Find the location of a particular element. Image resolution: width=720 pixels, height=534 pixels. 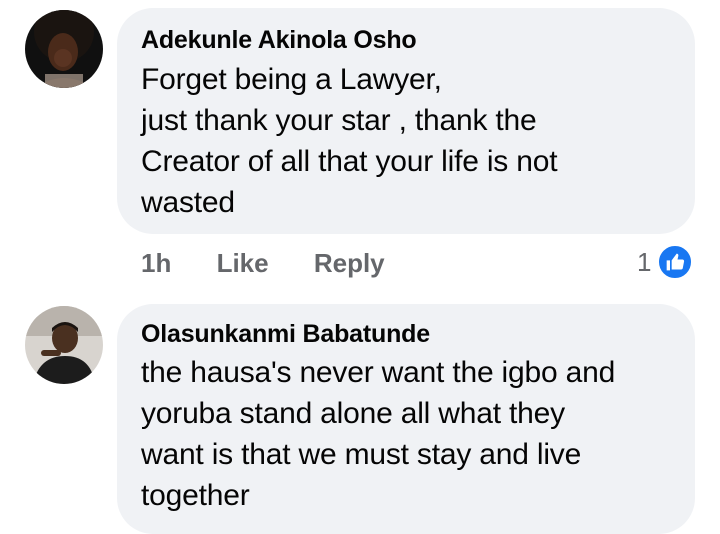

comment-line: yoruba stand alone all what they is located at coordinates (353, 413).